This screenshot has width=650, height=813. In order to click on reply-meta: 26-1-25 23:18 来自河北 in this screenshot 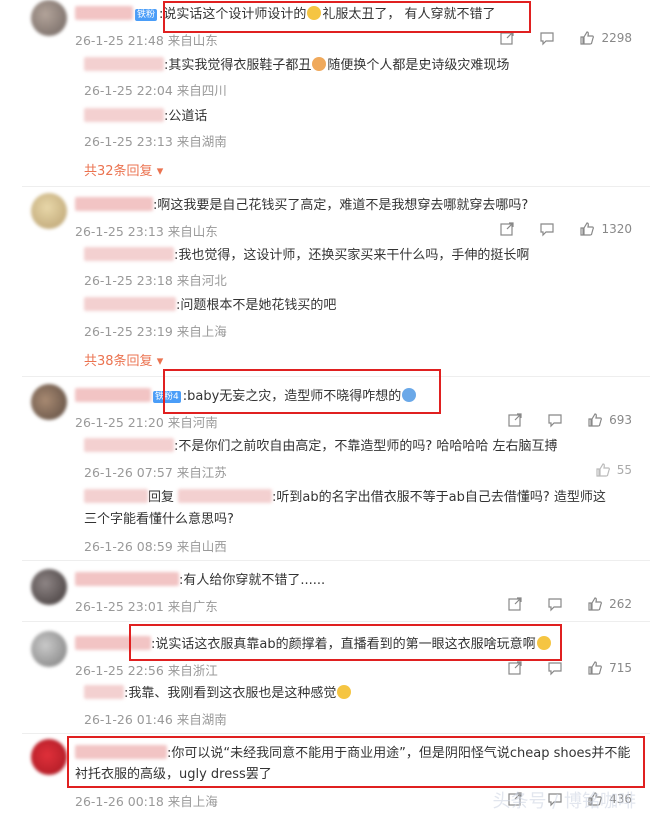, I will do `click(155, 280)`.